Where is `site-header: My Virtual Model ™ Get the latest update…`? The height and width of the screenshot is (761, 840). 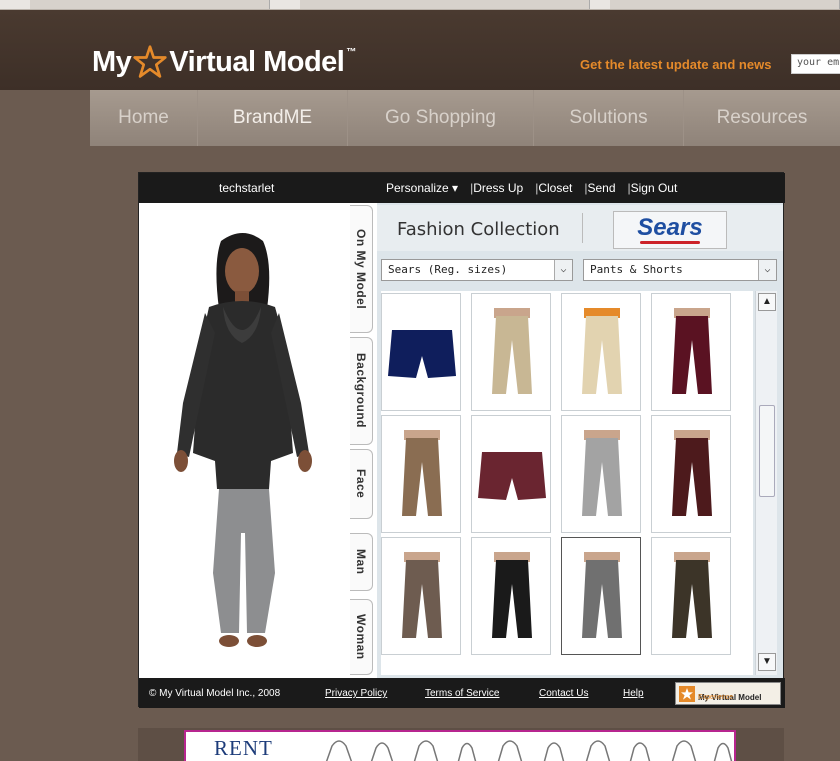
site-header: My Virtual Model ™ Get the latest update… is located at coordinates (420, 50).